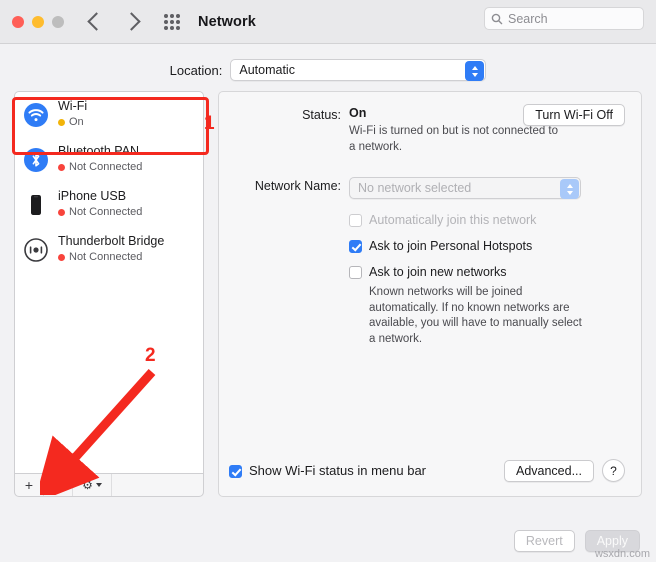 This screenshot has height=562, width=656. I want to click on location-label: Location:, so click(196, 70).